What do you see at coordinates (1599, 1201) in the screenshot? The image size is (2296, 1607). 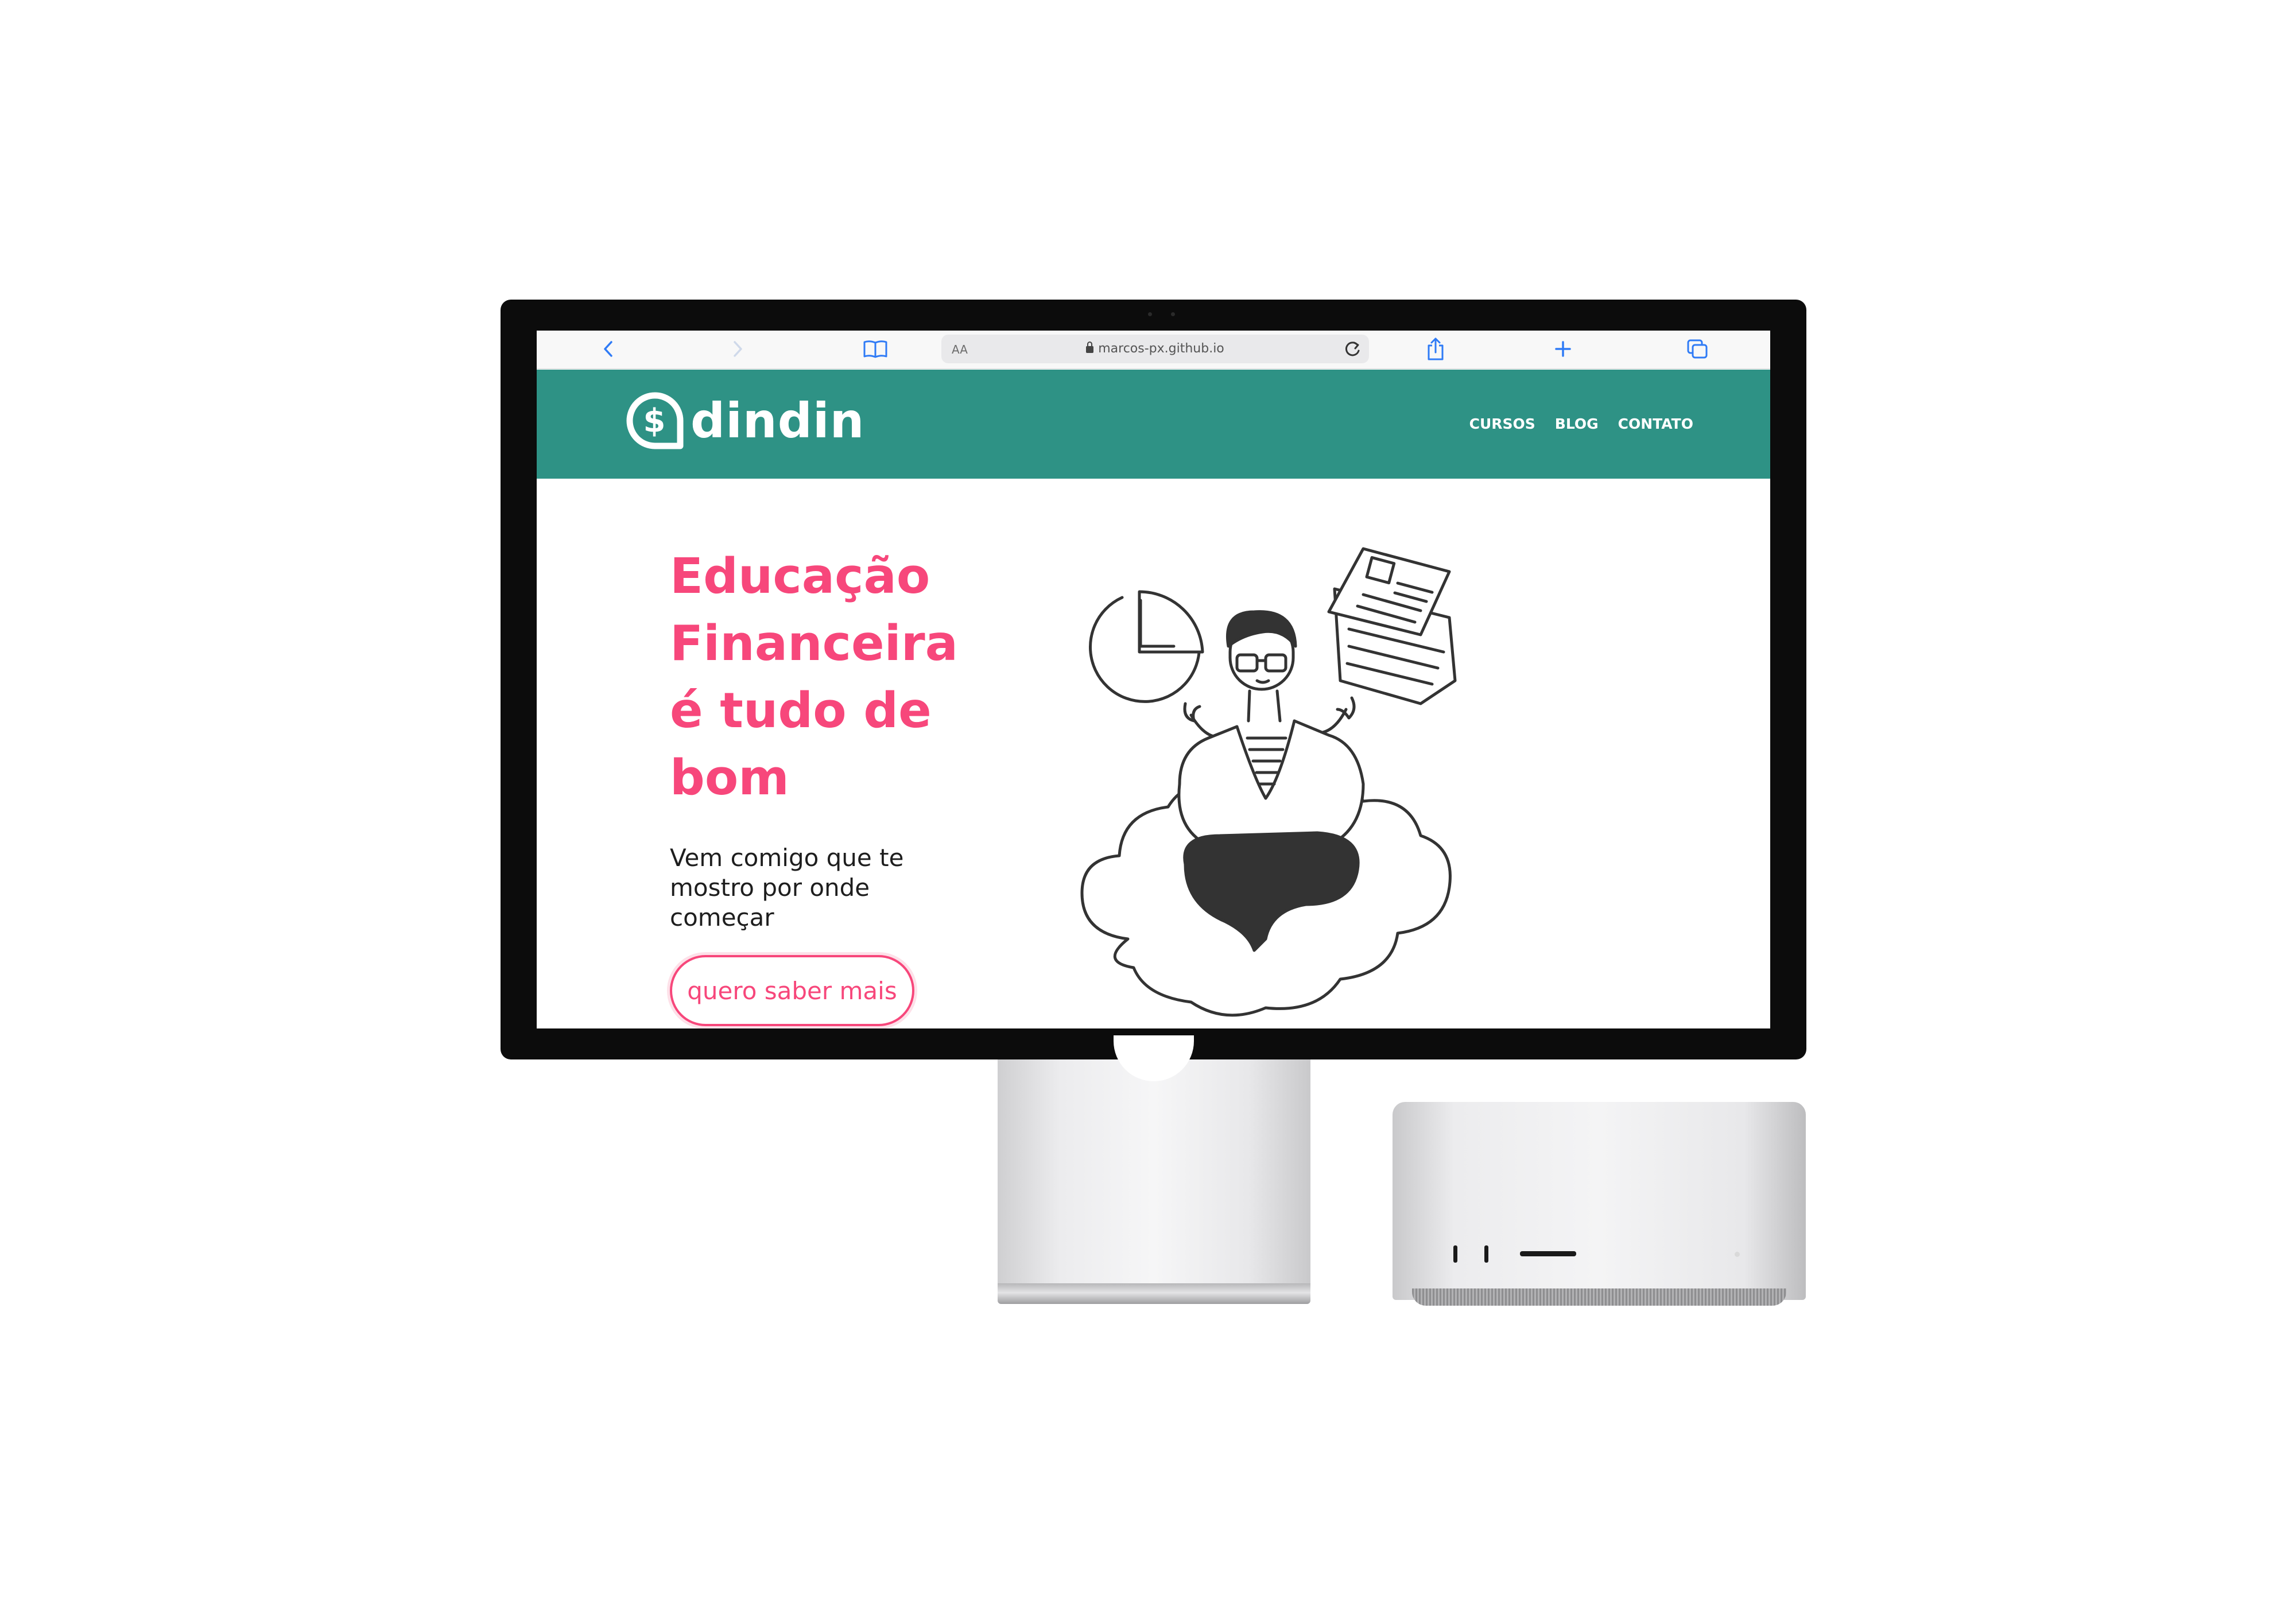 I see `mac-studio` at bounding box center [1599, 1201].